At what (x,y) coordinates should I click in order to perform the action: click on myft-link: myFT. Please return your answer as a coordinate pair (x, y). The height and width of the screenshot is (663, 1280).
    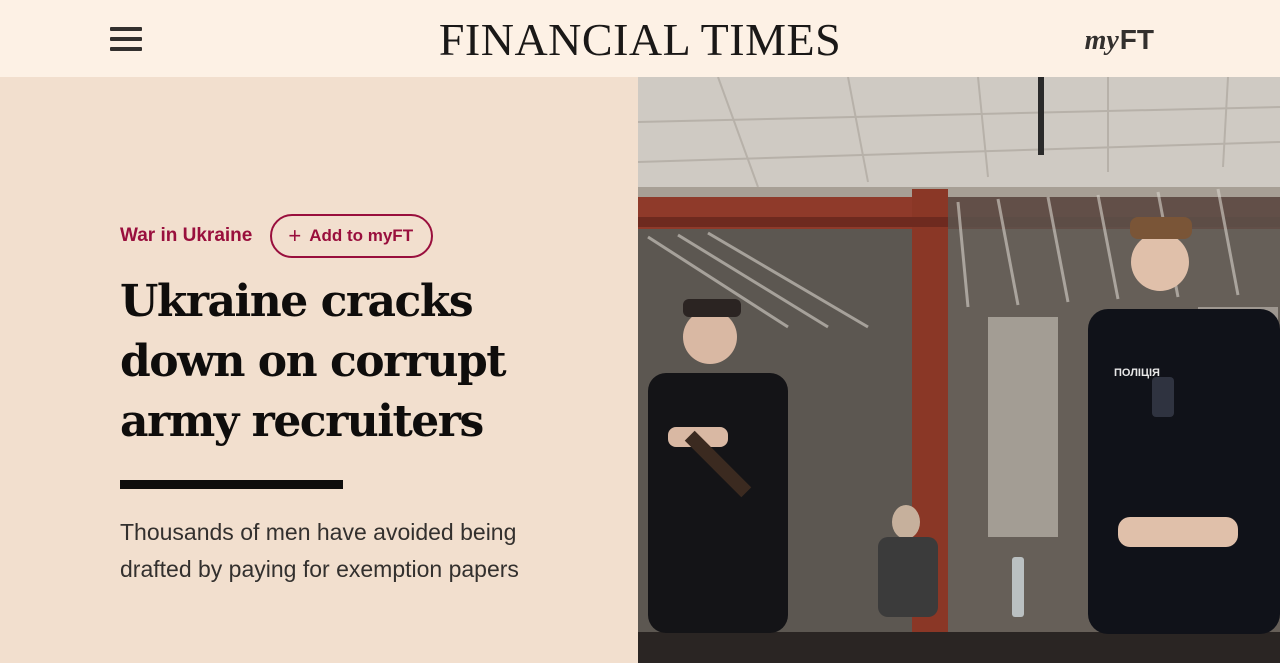
    Looking at the image, I should click on (1119, 40).